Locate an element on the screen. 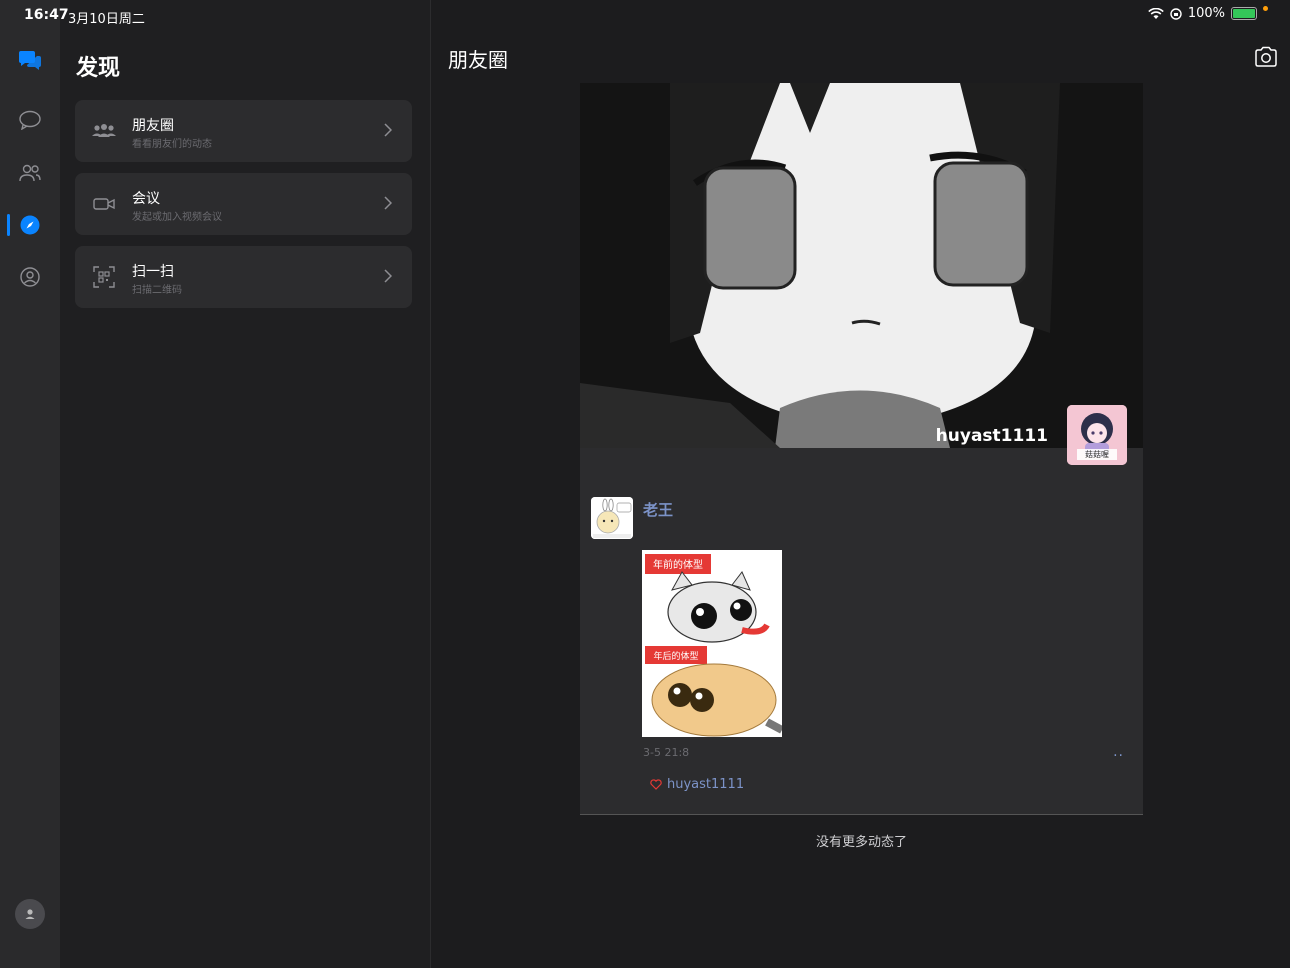  meme-caption-top: 年前的体型 is located at coordinates (678, 564).